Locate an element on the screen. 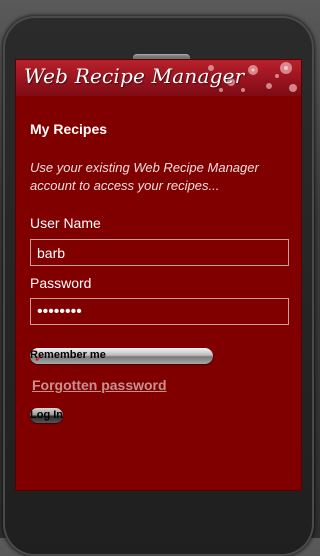 Image resolution: width=320 pixels, height=556 pixels. login-button-label: Log In is located at coordinates (46, 415).